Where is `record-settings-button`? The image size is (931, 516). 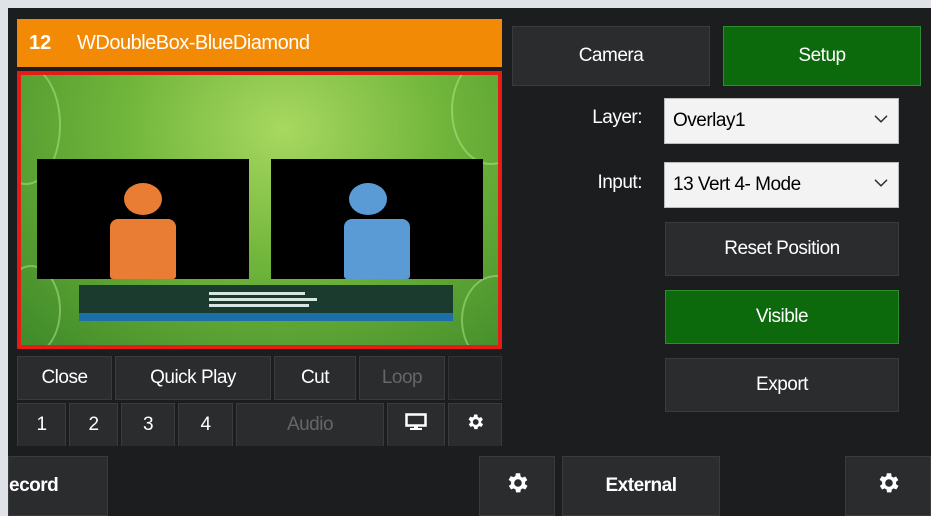
record-settings-button is located at coordinates (517, 486).